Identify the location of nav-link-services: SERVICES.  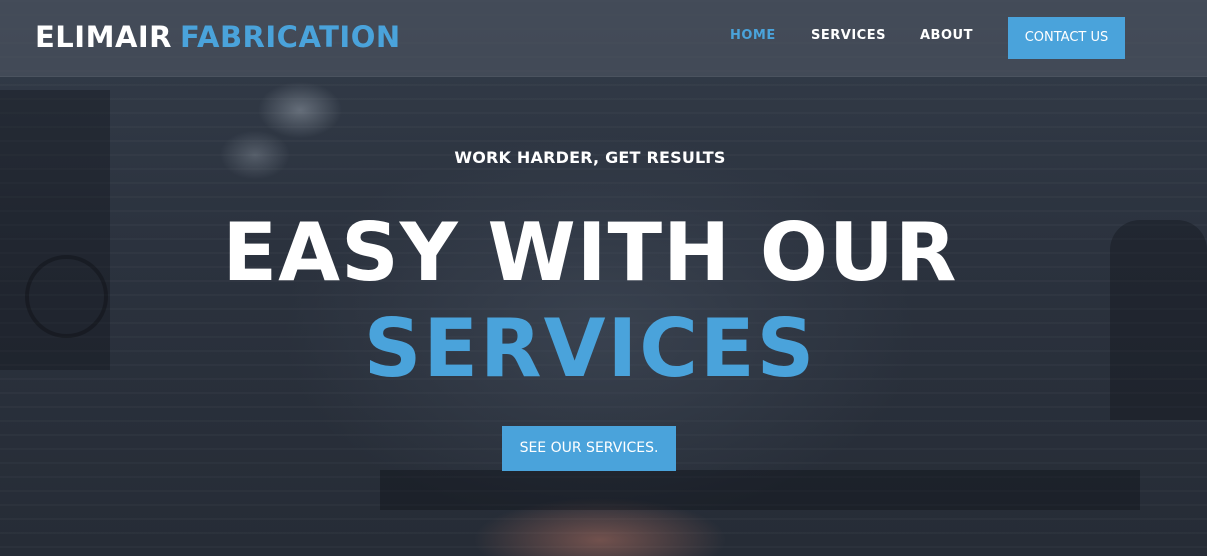
(848, 36).